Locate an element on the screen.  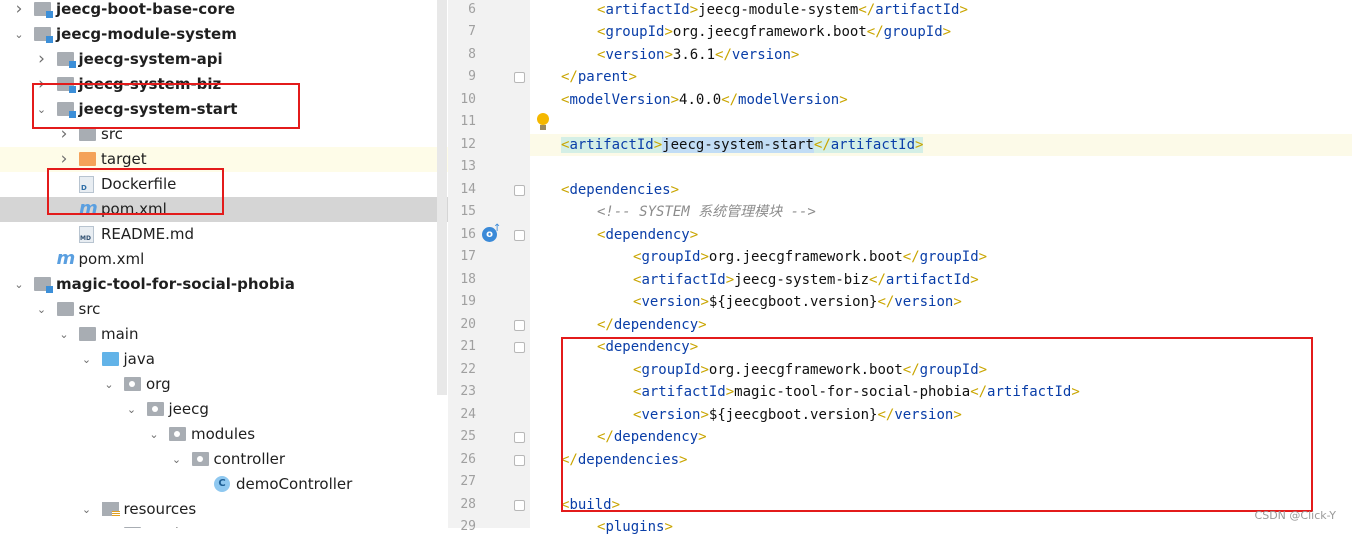
tree-row: › jeecg-boot-base-core is located at coordinates (224, 11).